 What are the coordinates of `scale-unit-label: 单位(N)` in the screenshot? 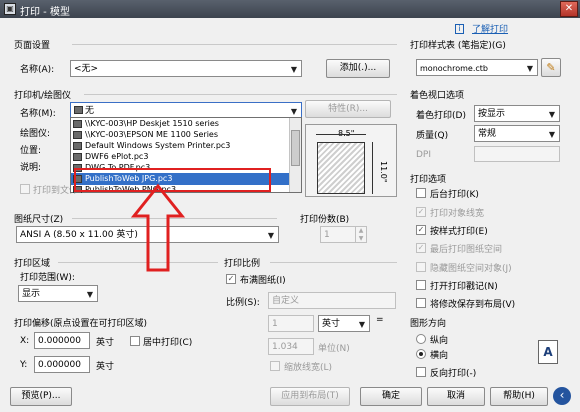 It's located at (334, 349).